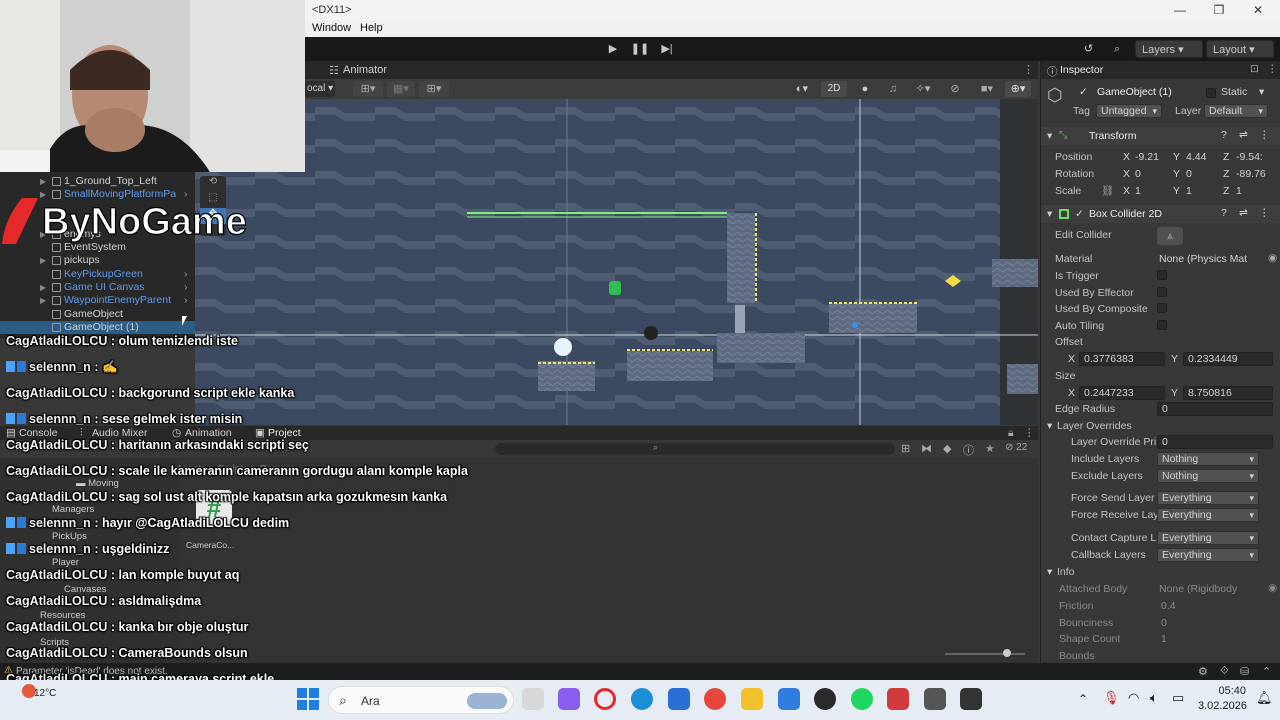  What do you see at coordinates (926, 448) in the screenshot?
I see `filter-icon: ⧓` at bounding box center [926, 448].